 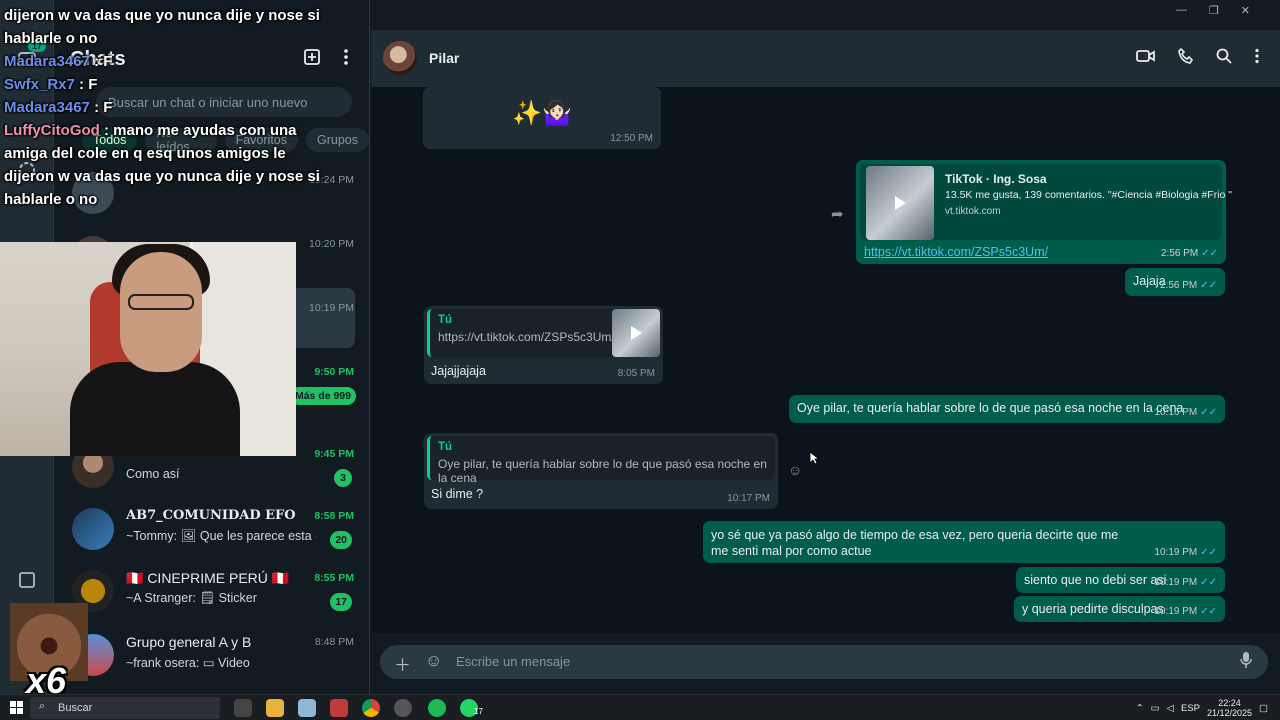 What do you see at coordinates (1155, 708) in the screenshot?
I see `network-icon: ▭` at bounding box center [1155, 708].